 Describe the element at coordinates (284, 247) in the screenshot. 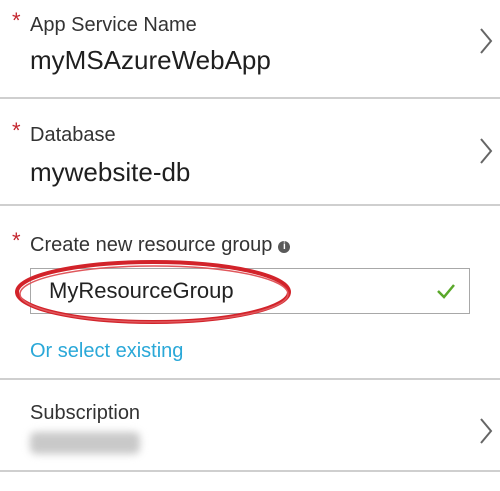

I see `info-icon: i` at that location.